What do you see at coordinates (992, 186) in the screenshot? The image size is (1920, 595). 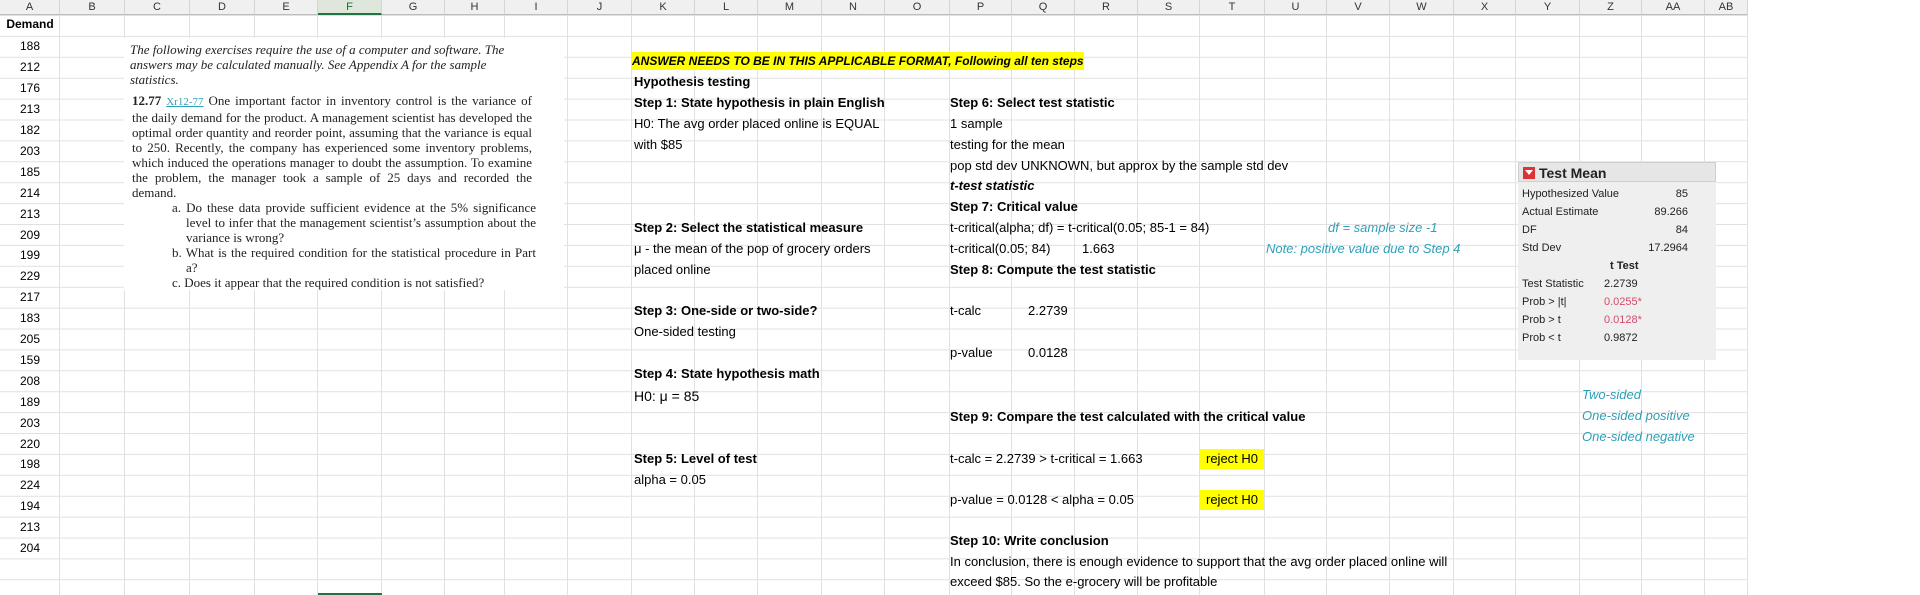 I see `step6-line4: t-test statistic` at bounding box center [992, 186].